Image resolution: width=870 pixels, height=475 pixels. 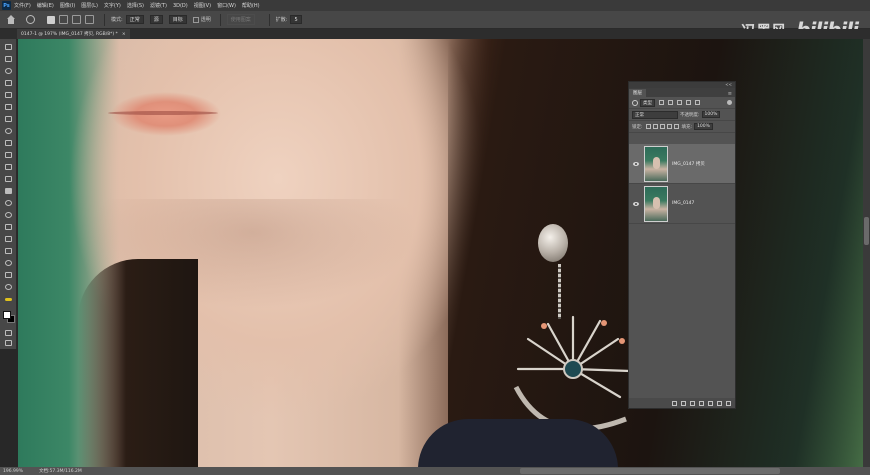 I want to click on fill-input: 100%, so click(x=703, y=126).